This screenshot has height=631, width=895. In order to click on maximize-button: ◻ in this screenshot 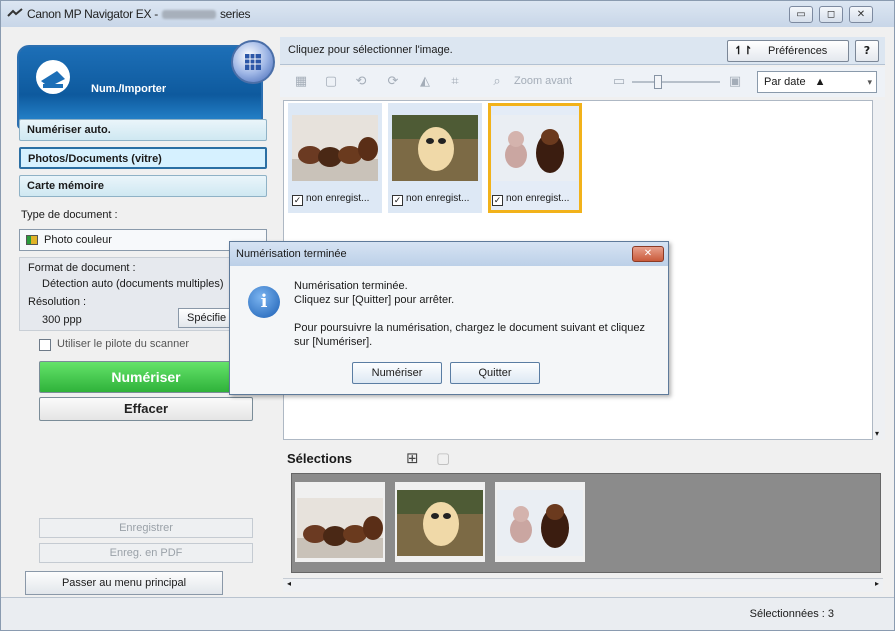, I will do `click(831, 14)`.